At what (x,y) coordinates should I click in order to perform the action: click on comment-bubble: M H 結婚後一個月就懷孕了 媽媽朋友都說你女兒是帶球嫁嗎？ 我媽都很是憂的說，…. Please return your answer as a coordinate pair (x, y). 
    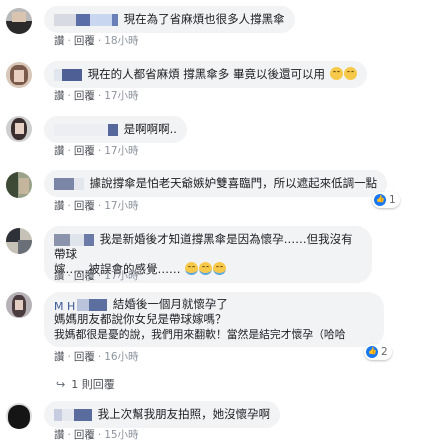
    Looking at the image, I should click on (214, 319).